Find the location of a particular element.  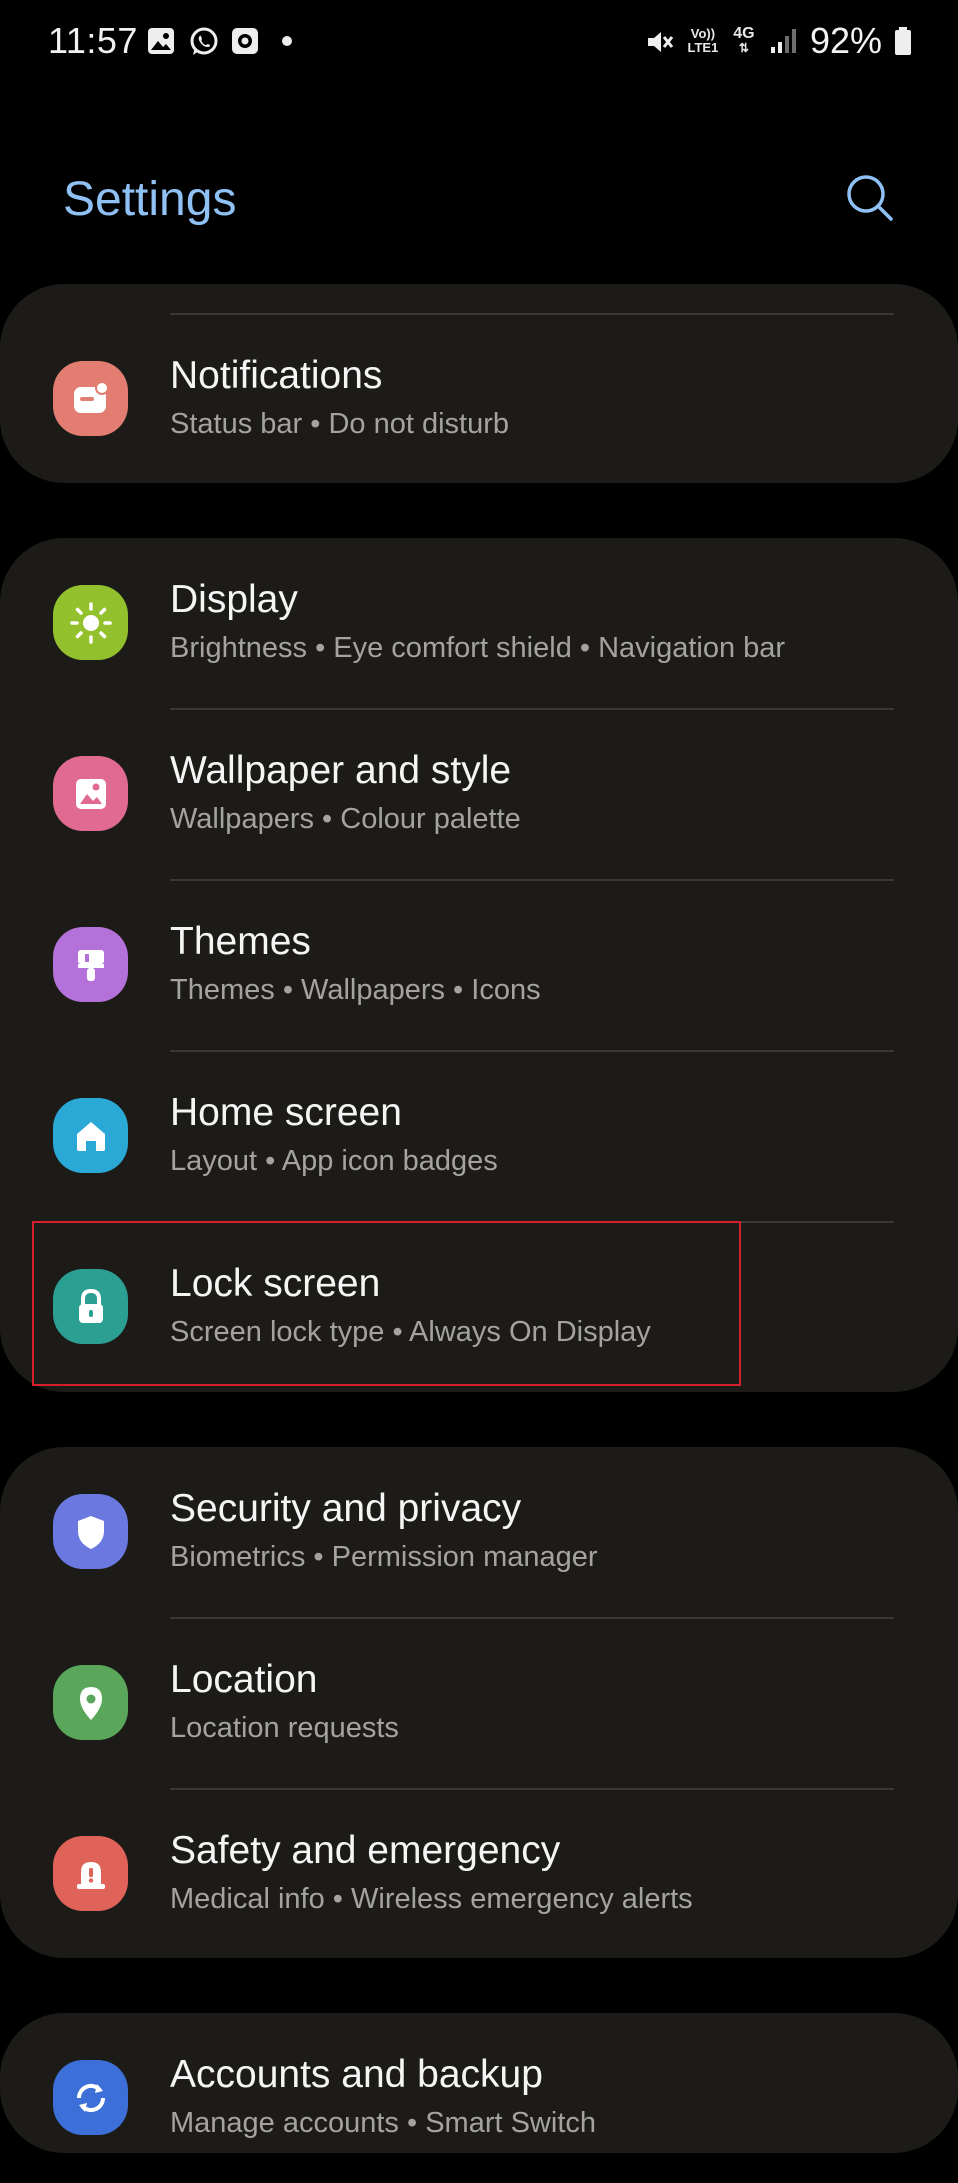

item-title: Security and privacy is located at coordinates (346, 1508).